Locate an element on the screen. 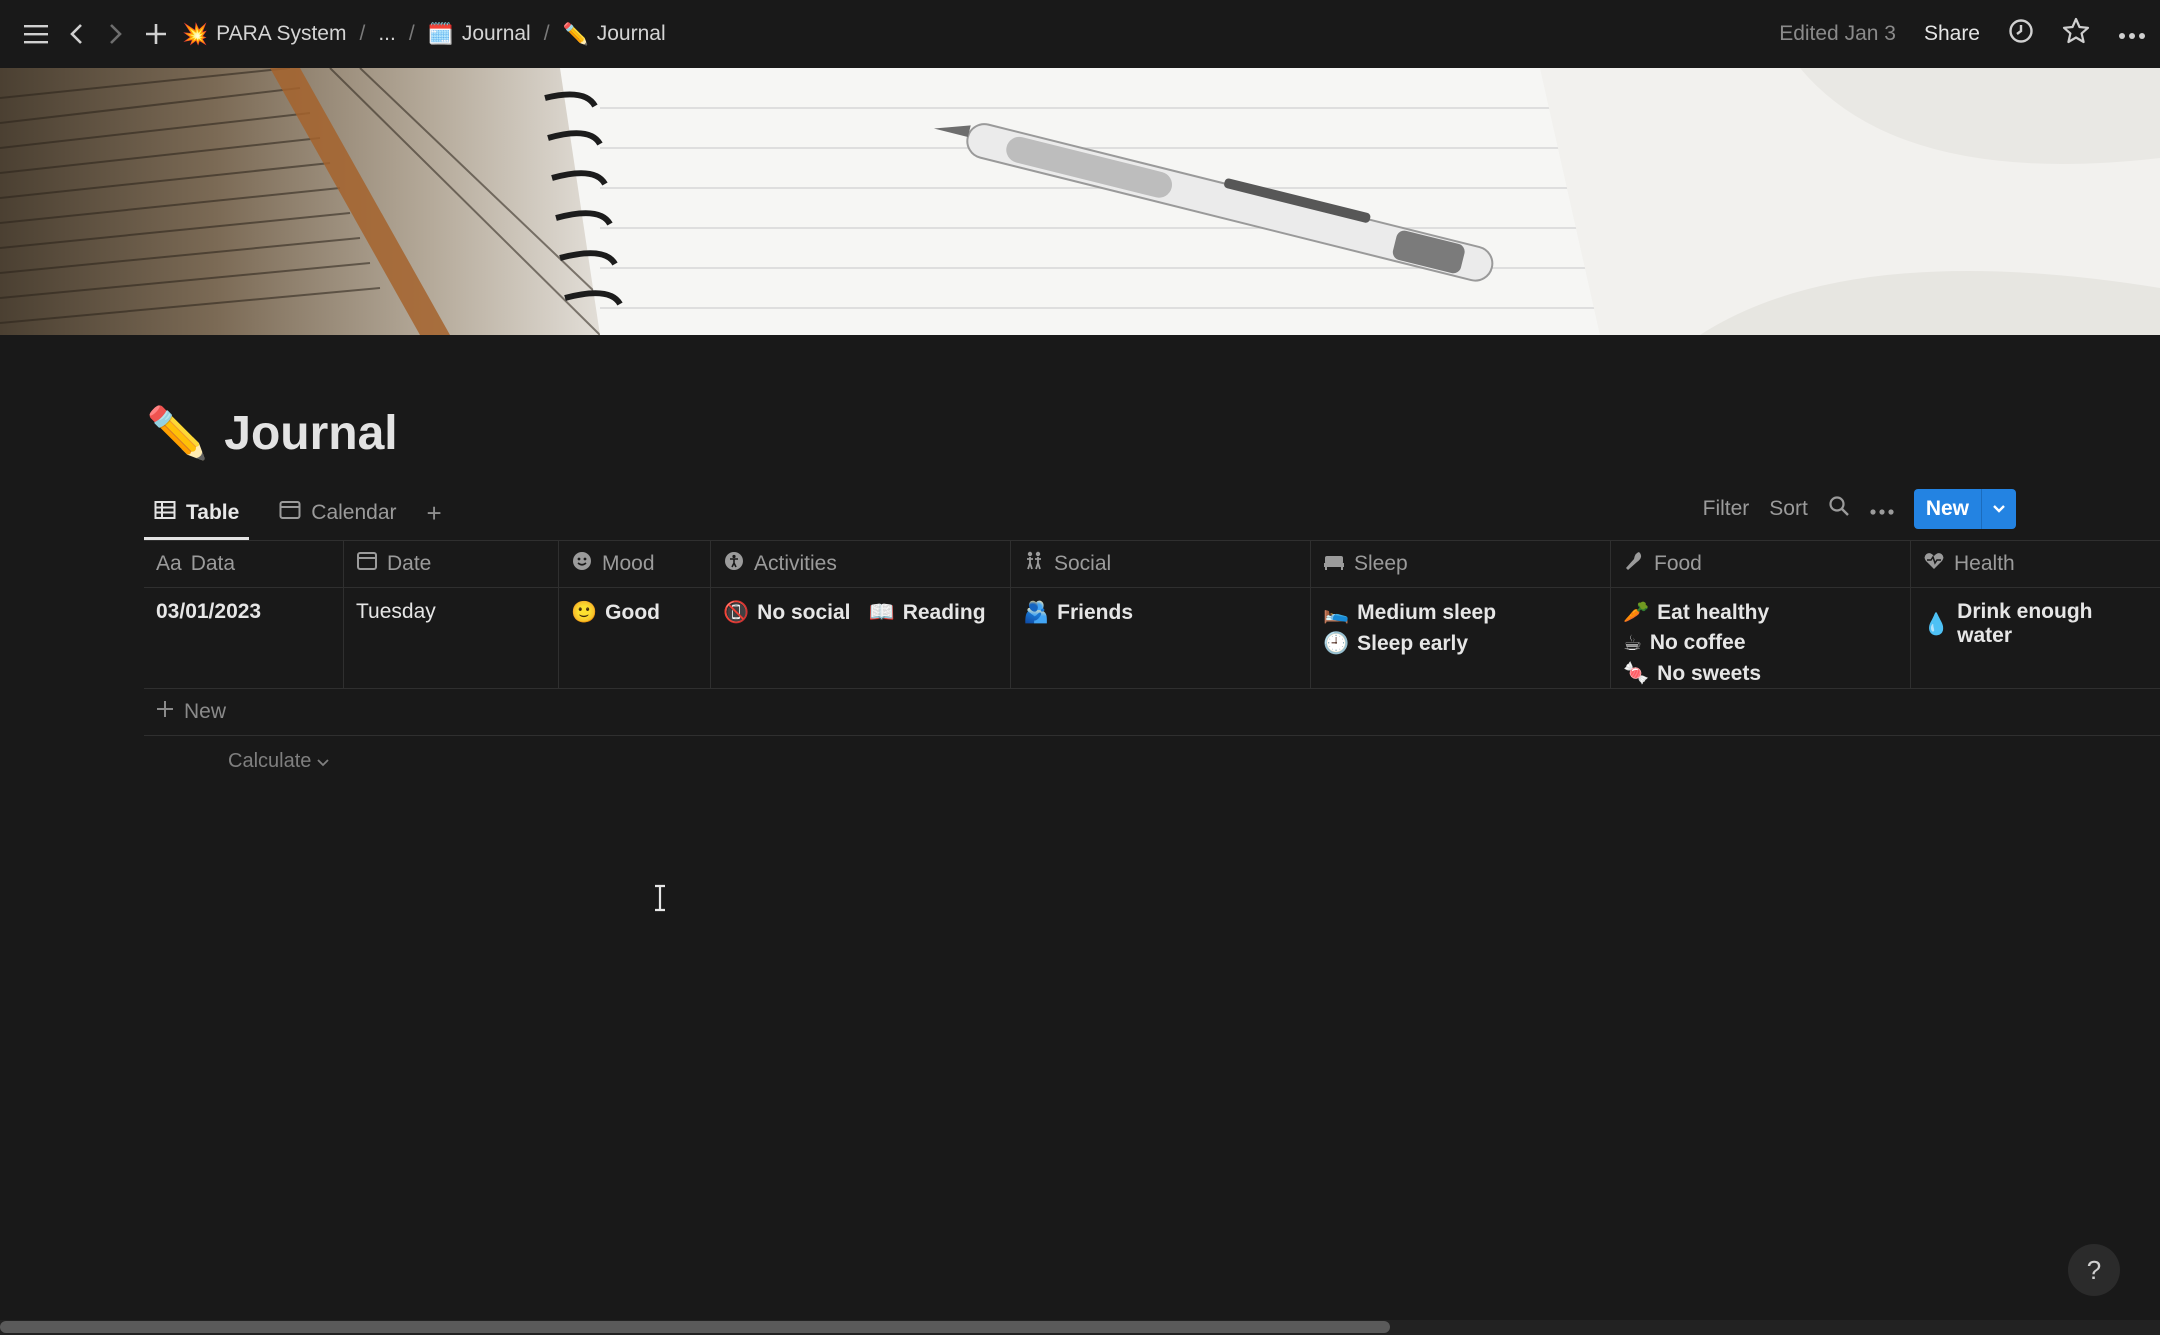 The width and height of the screenshot is (2160, 1335). new-record-button: New is located at coordinates (1964, 509).